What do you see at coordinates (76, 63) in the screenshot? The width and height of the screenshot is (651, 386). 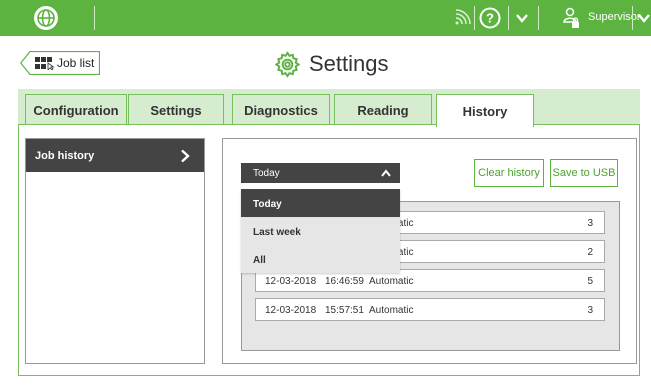 I see `back-button-label: Job list` at bounding box center [76, 63].